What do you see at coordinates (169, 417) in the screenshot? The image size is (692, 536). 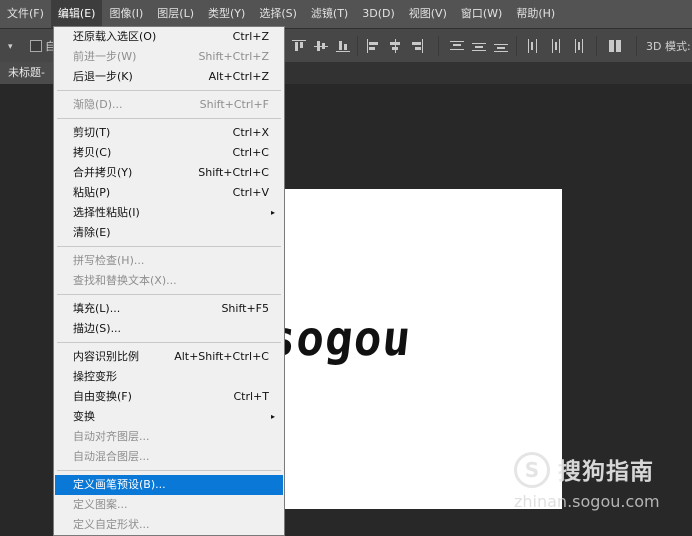 I see `menu-item-transform: 变换 ▸` at bounding box center [169, 417].